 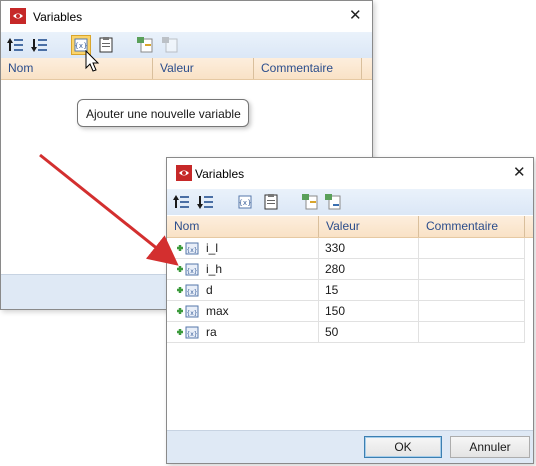 I want to click on front-bottom-bar: OK Annuler, so click(x=350, y=446).